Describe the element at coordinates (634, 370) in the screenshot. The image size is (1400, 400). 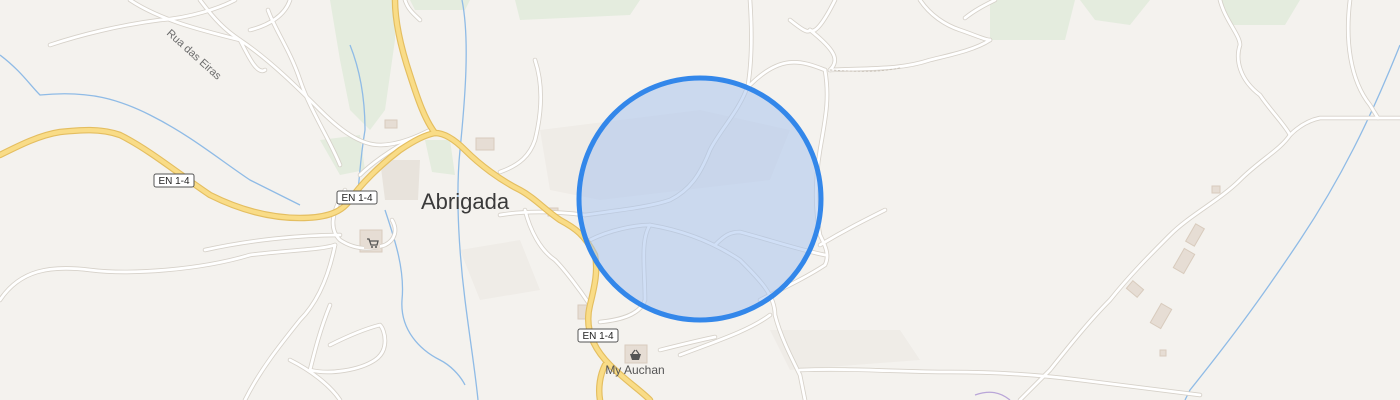
I see `poi-label: My Auchan` at that location.